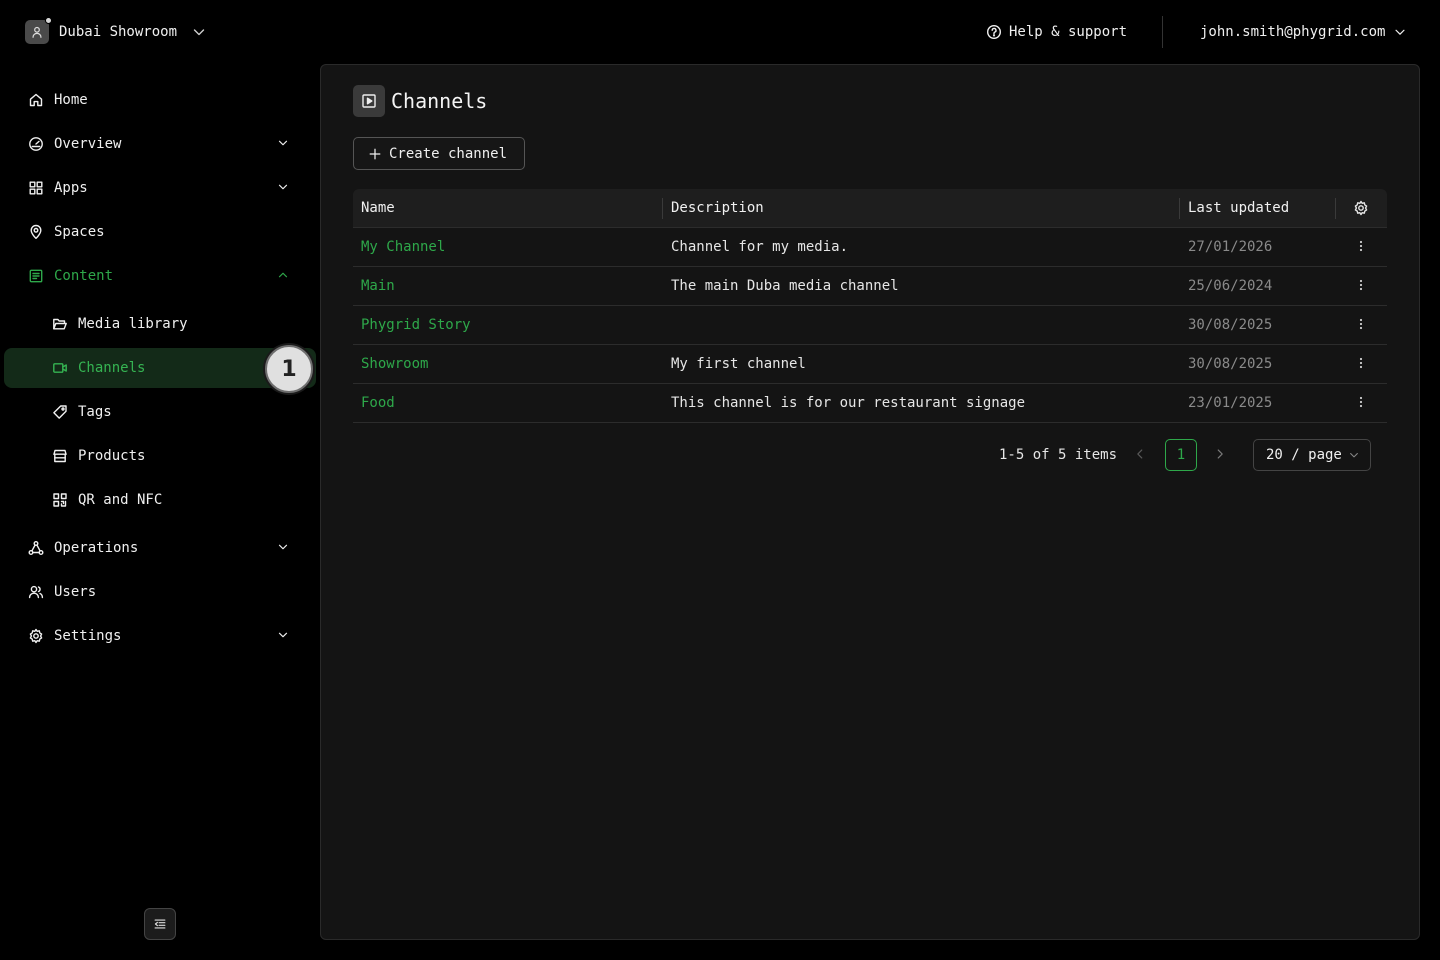 This screenshot has width=1440, height=960. What do you see at coordinates (1140, 454) in the screenshot?
I see `prev-page-button` at bounding box center [1140, 454].